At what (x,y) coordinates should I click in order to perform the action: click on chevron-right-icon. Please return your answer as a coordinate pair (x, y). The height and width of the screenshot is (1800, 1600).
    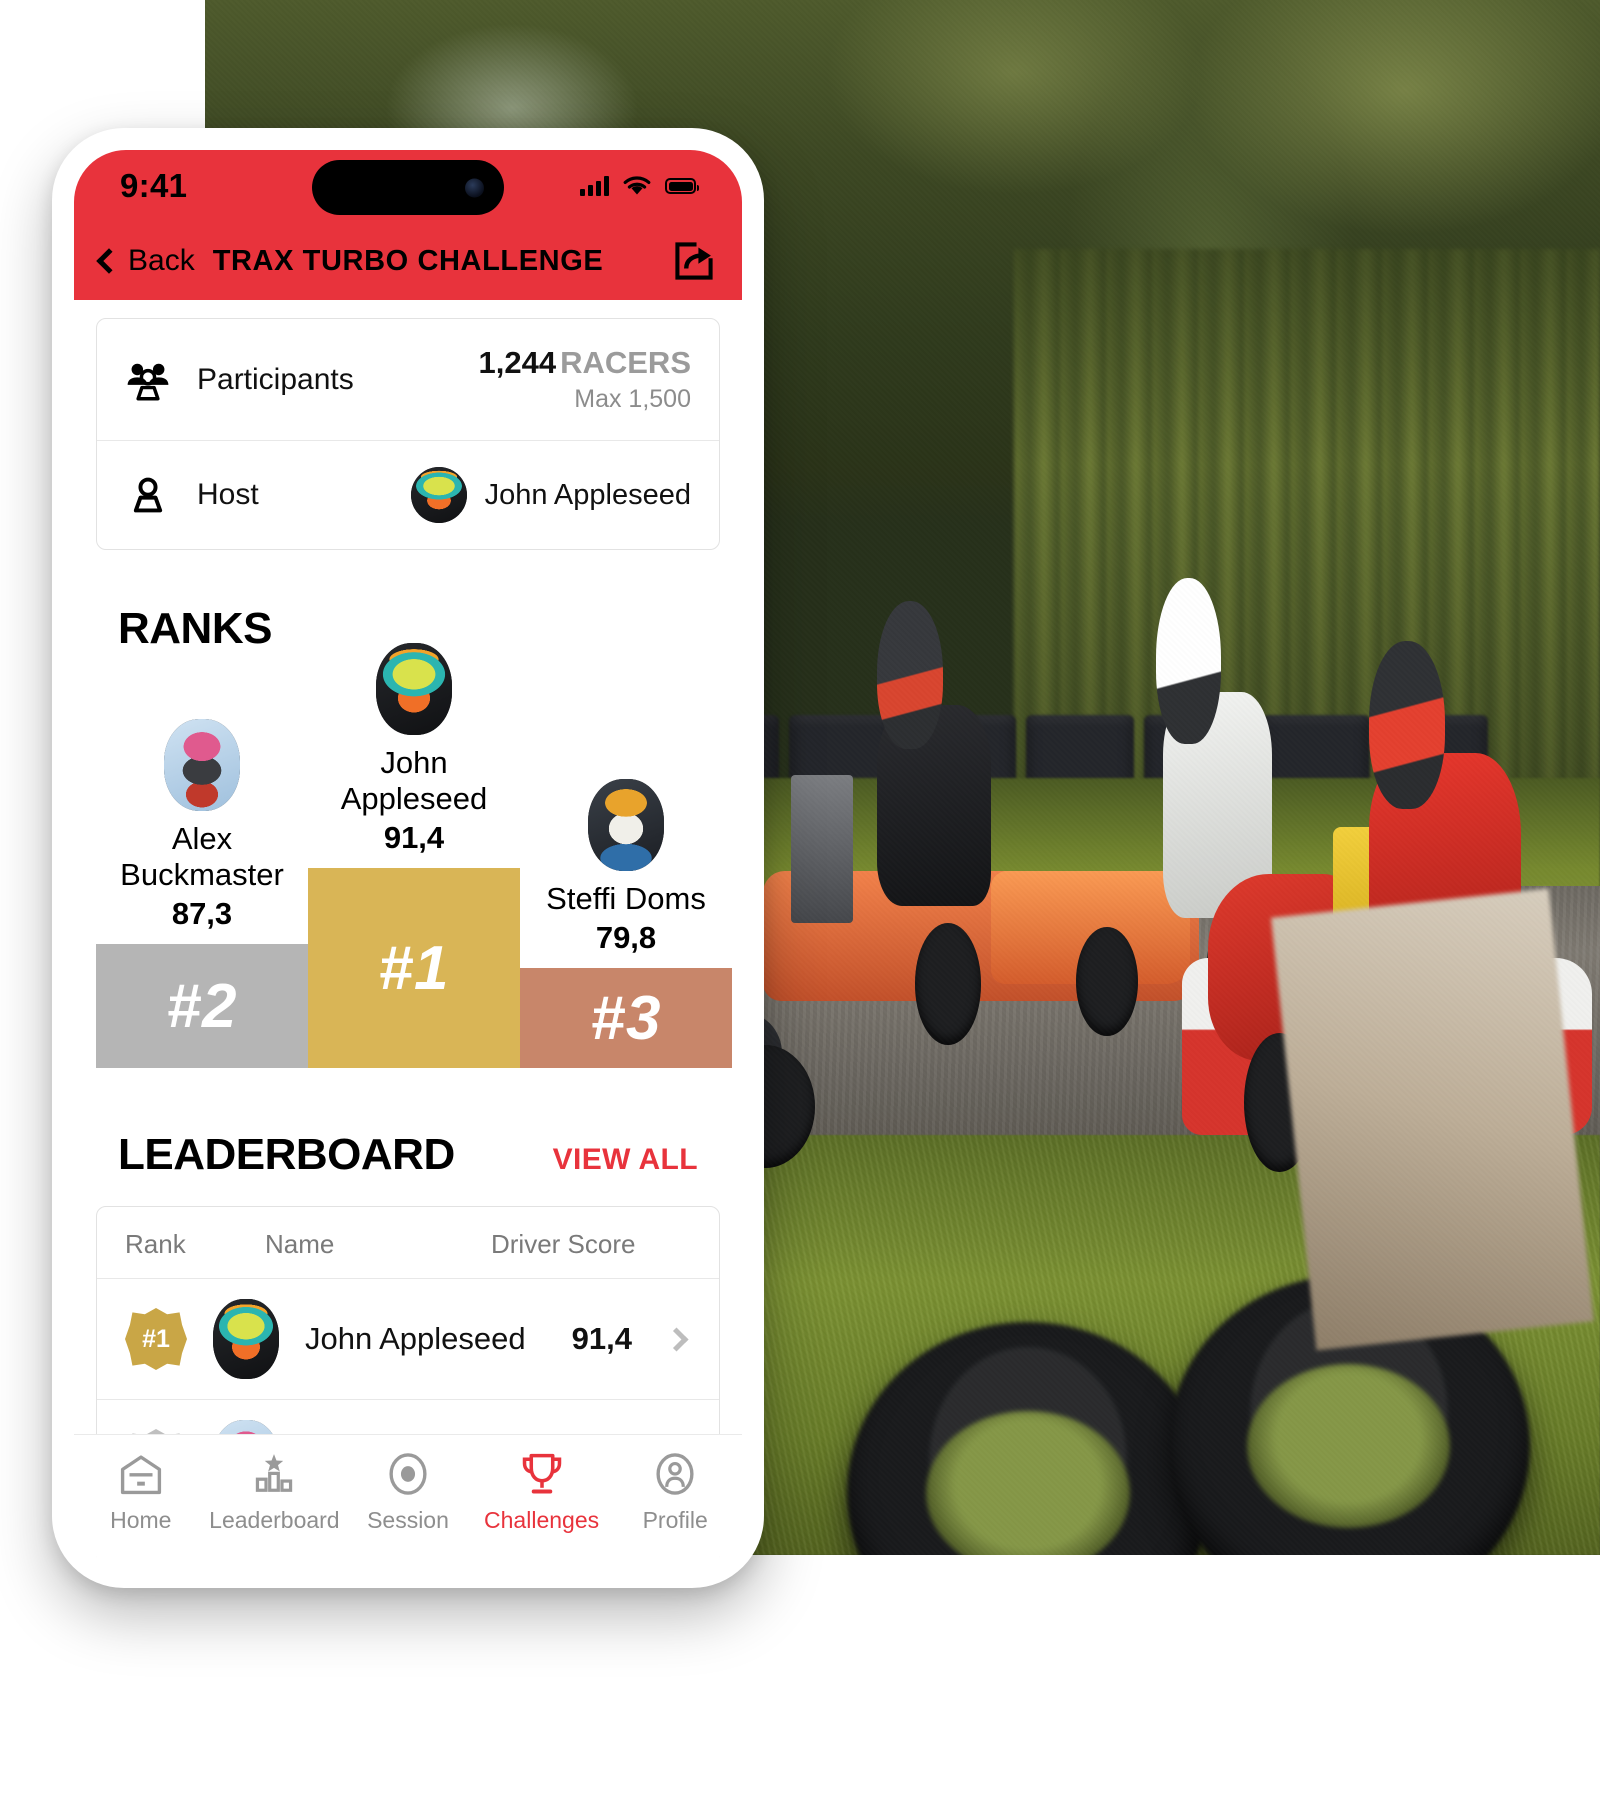
    Looking at the image, I should click on (676, 1339).